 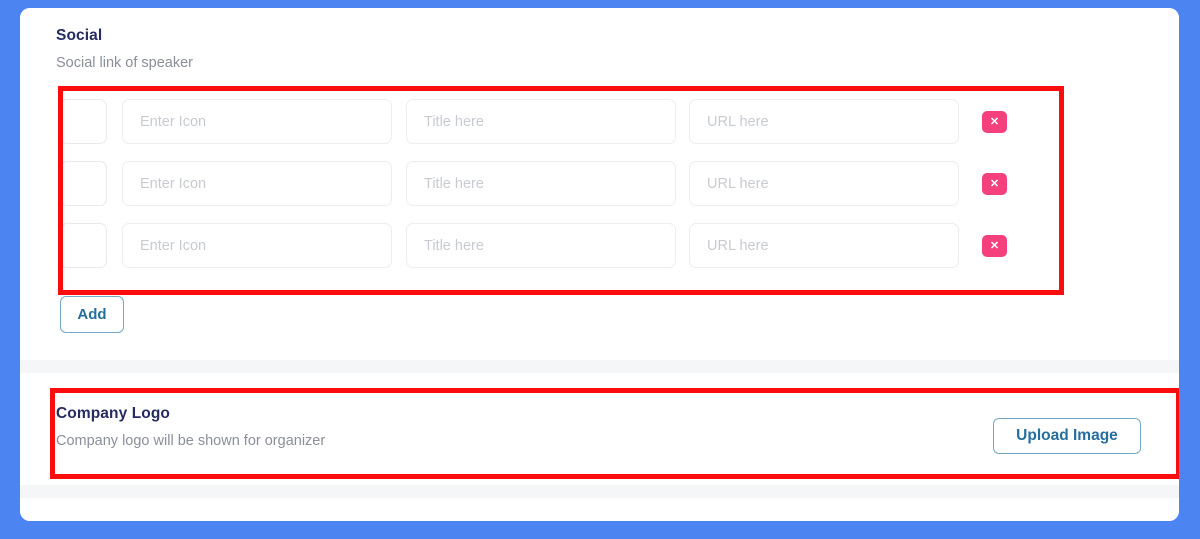 I want to click on upload-image-button: Upload Image, so click(x=1067, y=436).